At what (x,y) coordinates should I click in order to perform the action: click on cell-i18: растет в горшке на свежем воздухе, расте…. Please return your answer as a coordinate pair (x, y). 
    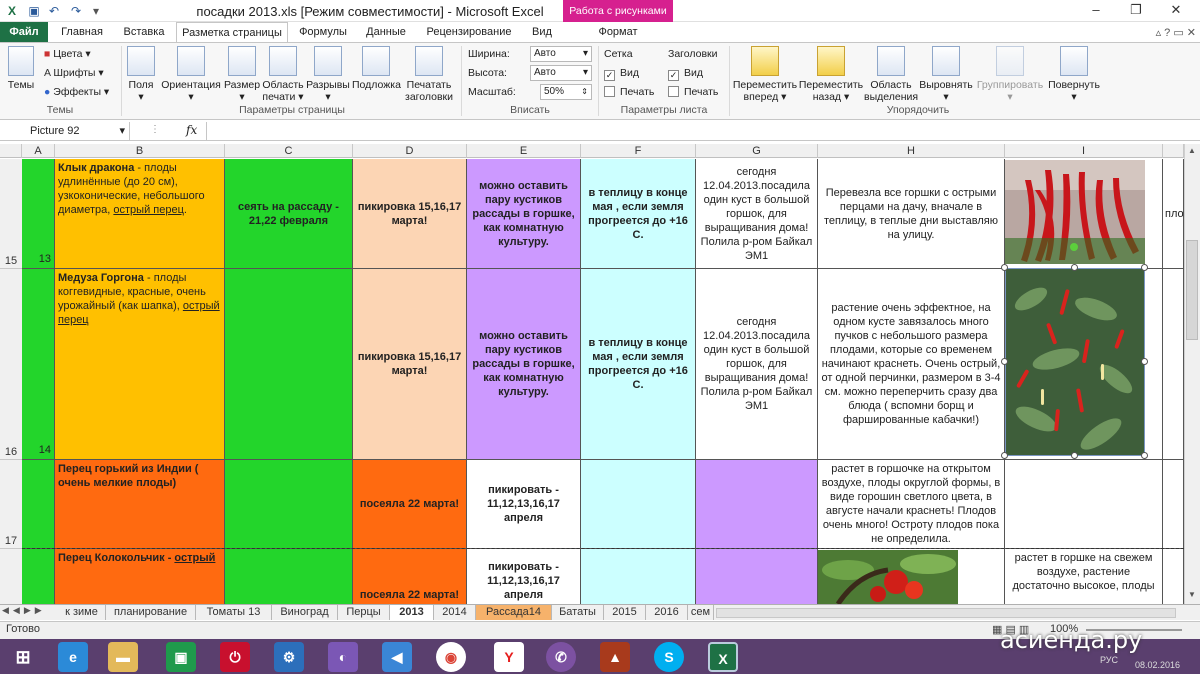
    Looking at the image, I should click on (1084, 576).